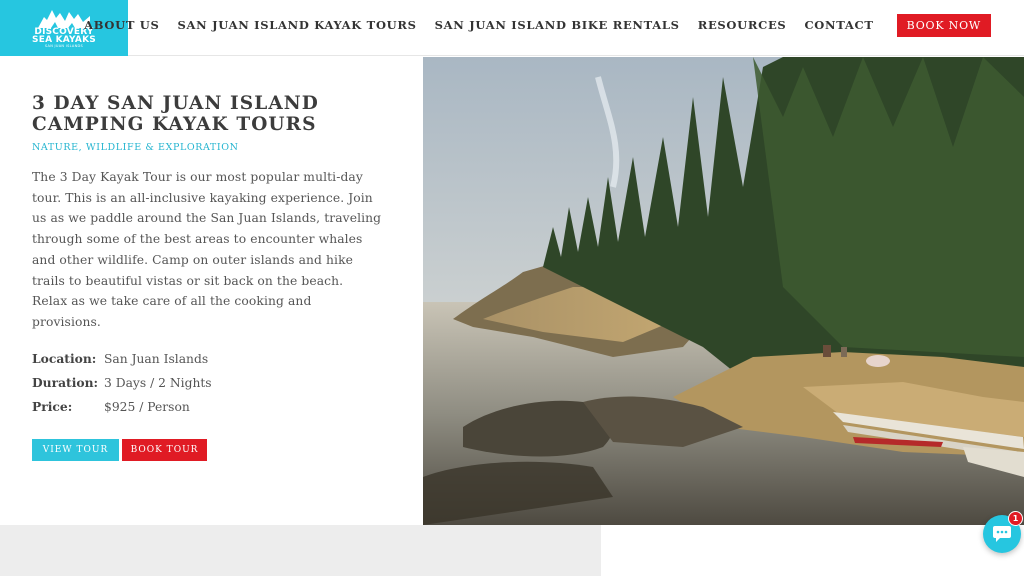 The height and width of the screenshot is (576, 1024). I want to click on tour-actions: VIEW TOUR BOOK TOUR, so click(207, 449).